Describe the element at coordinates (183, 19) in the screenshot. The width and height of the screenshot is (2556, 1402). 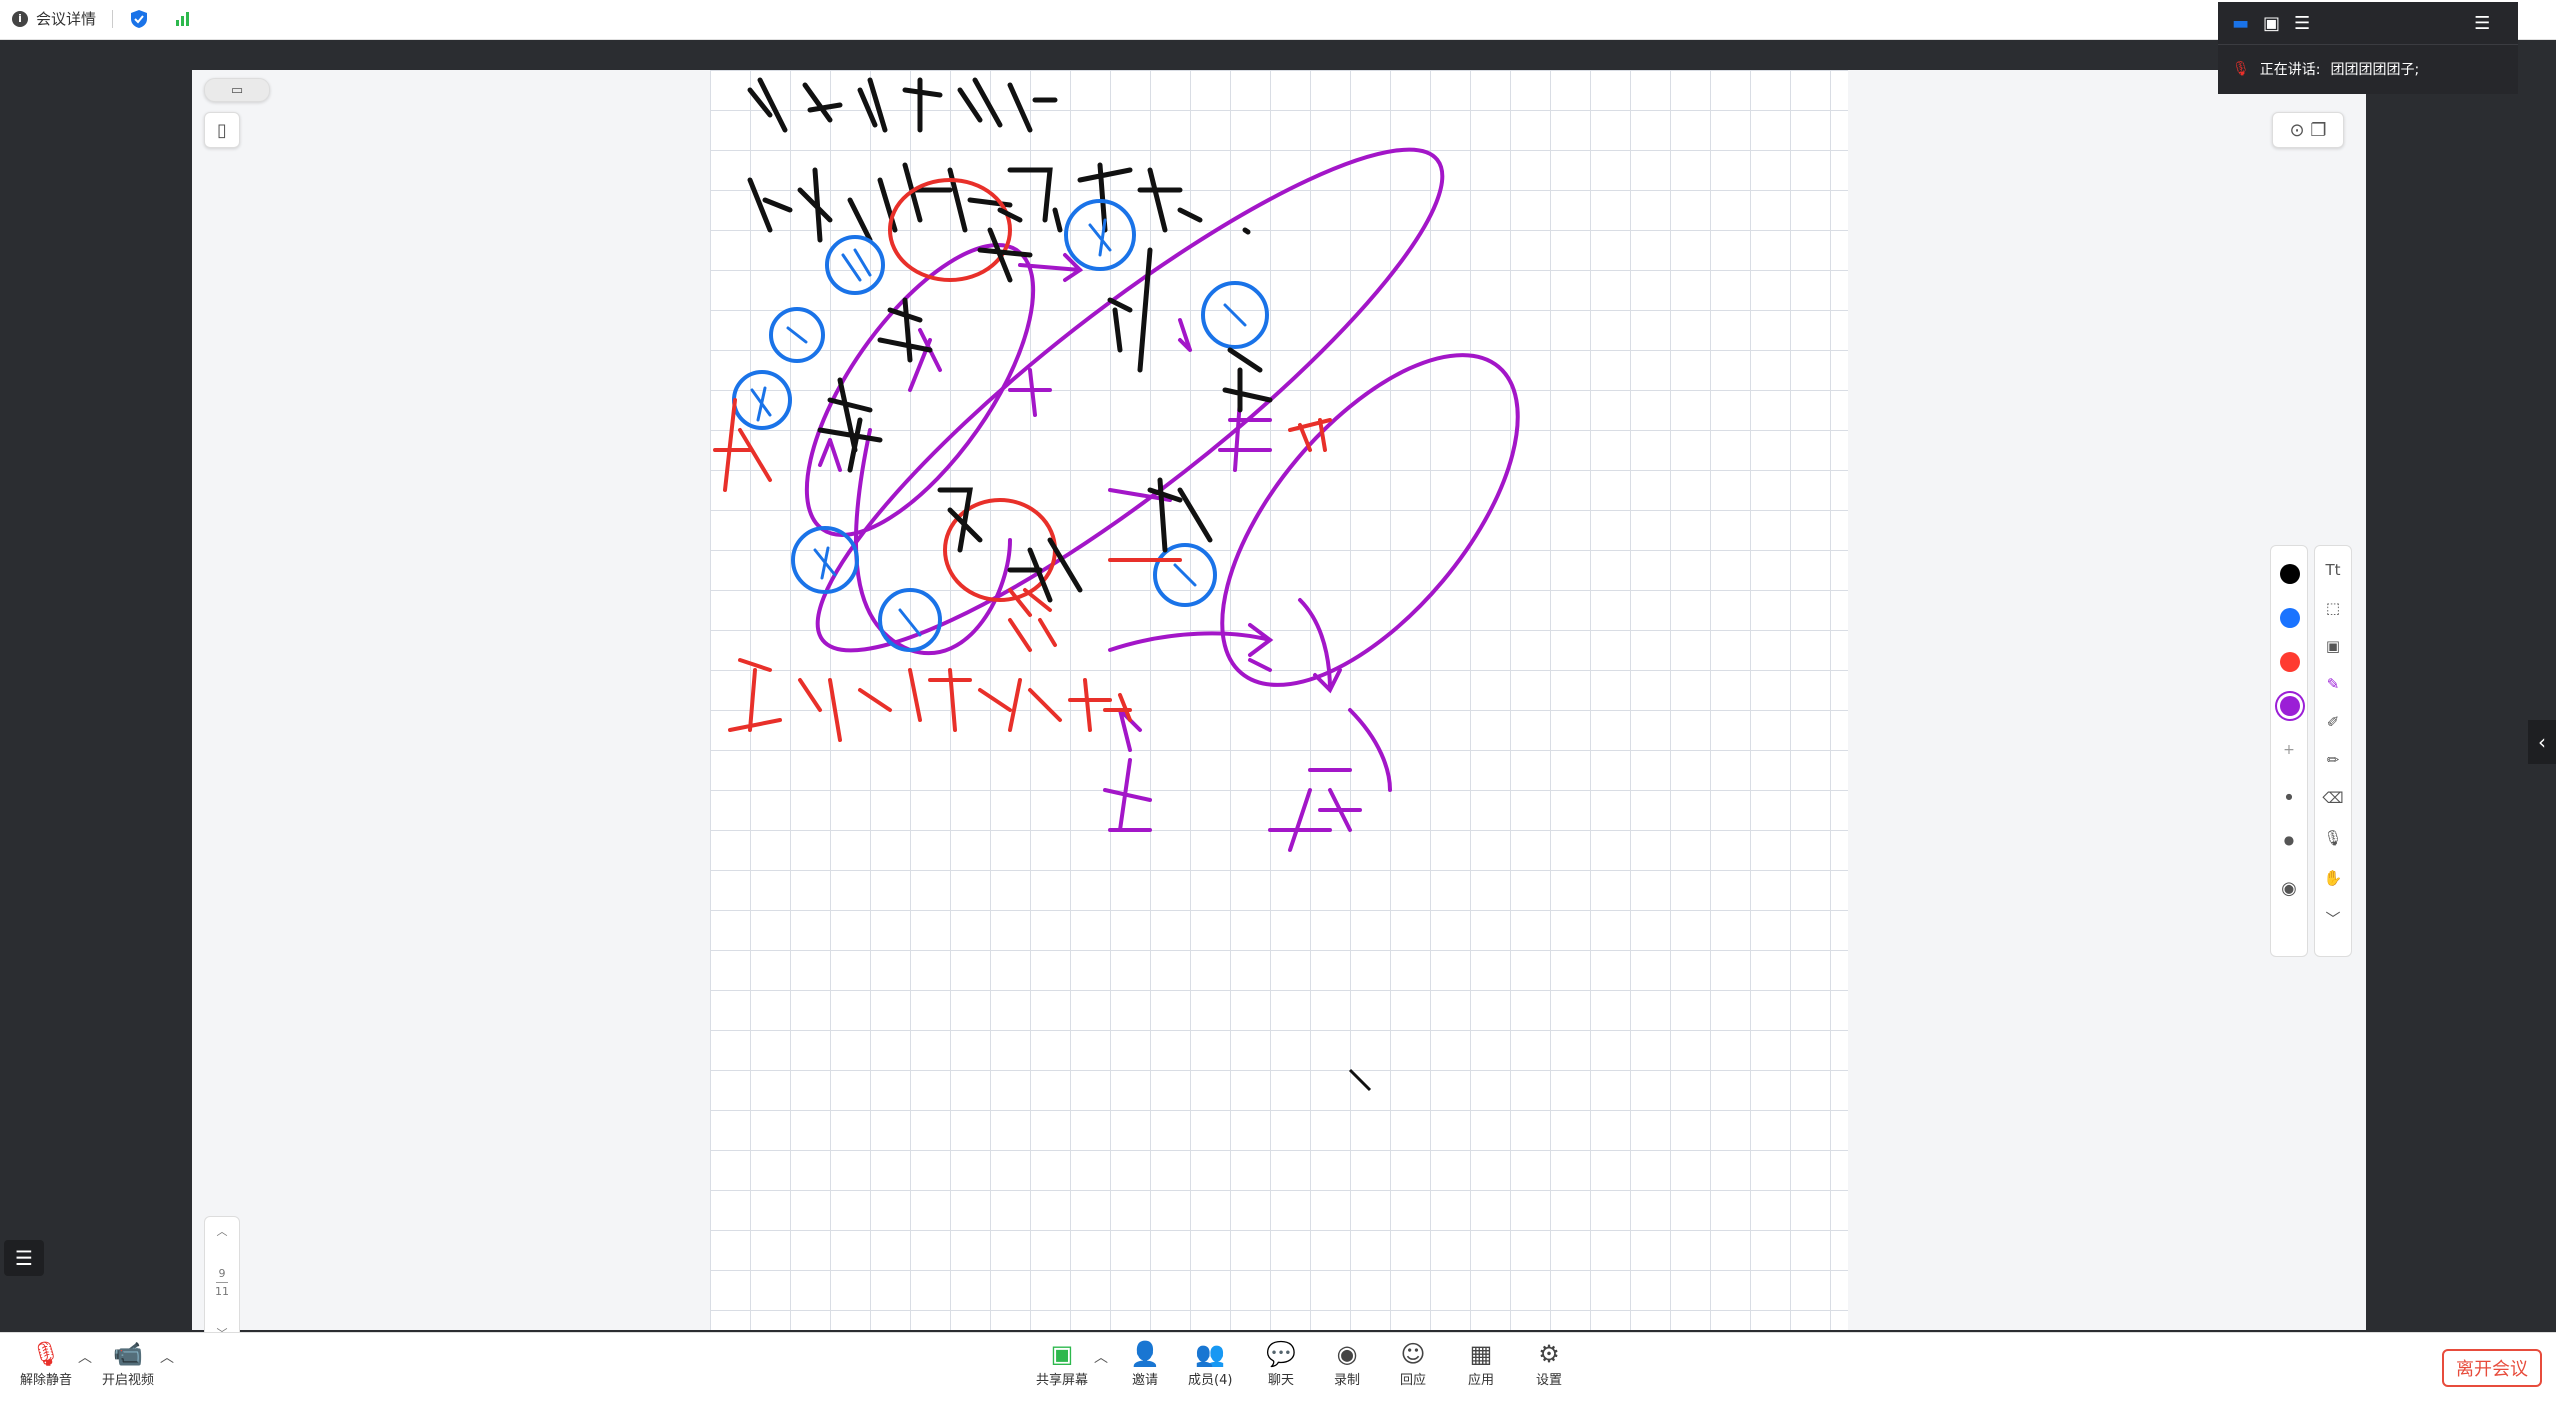
I see `signal-icon` at that location.